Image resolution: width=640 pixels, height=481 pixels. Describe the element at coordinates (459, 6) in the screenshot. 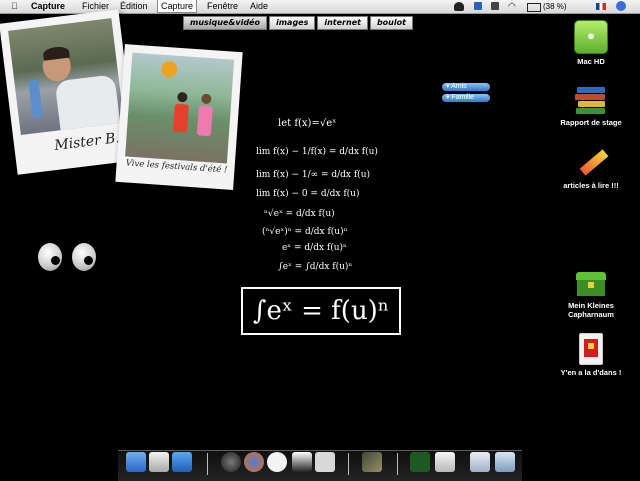

I see `user-icon` at that location.